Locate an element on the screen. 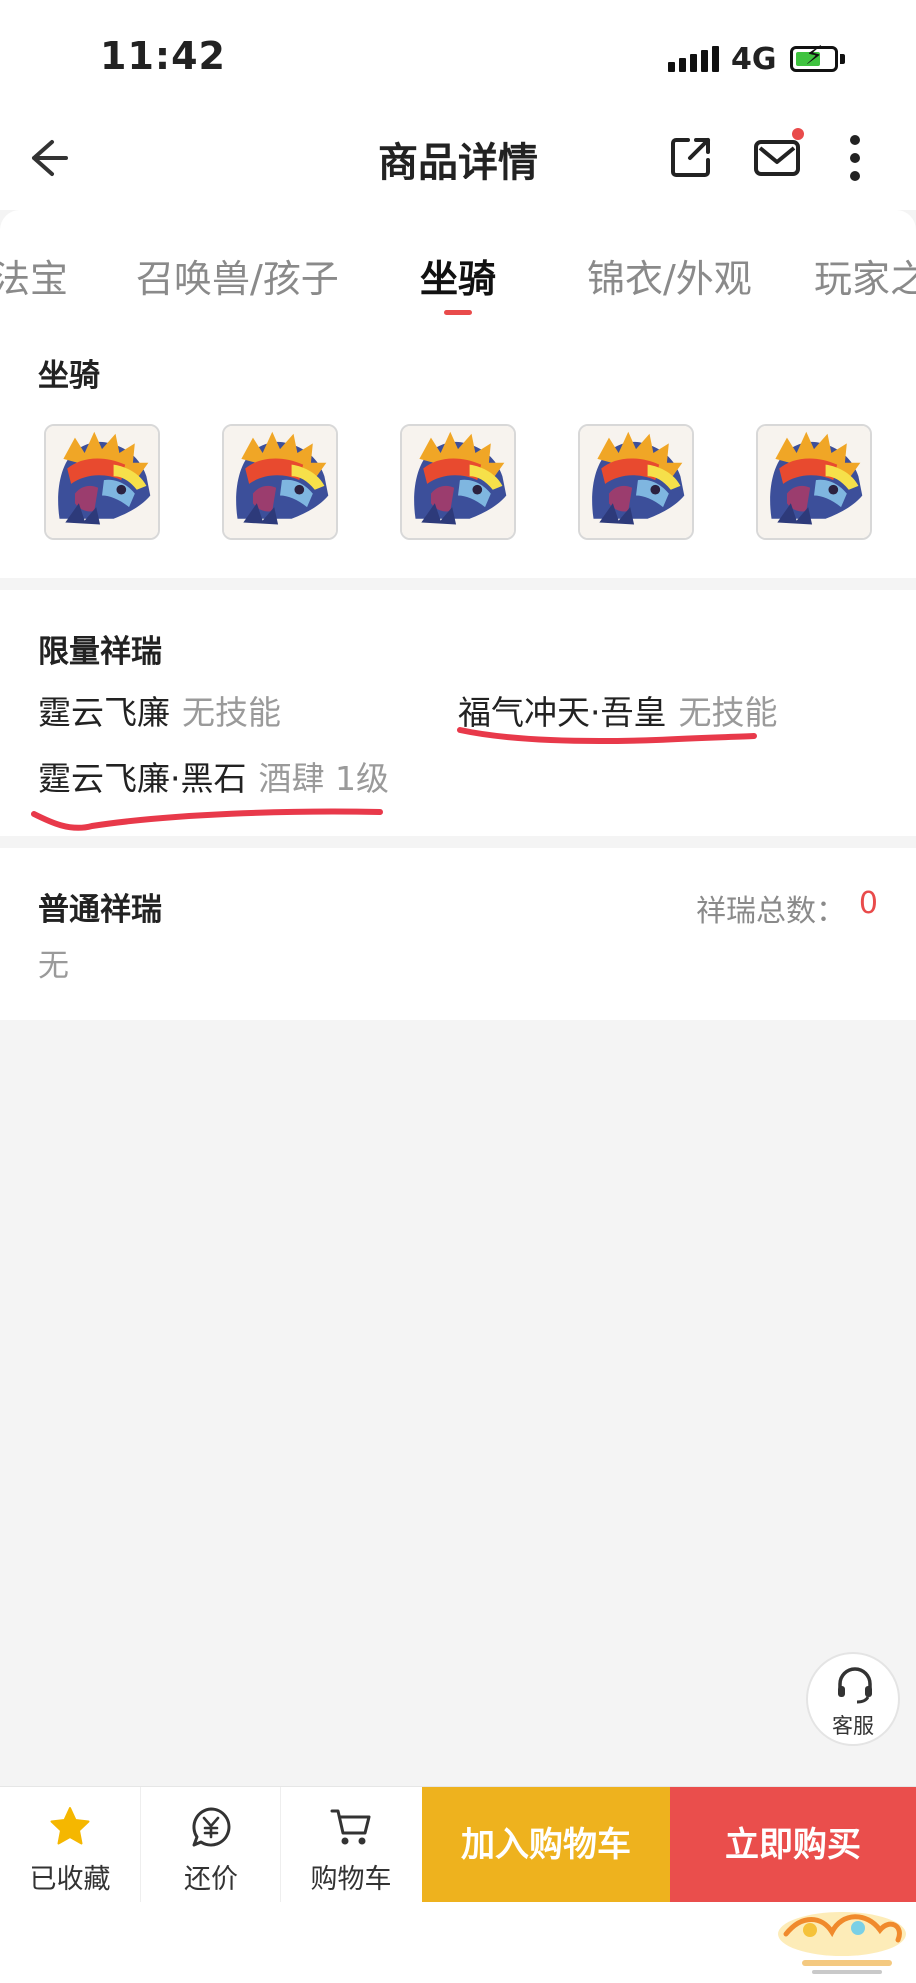 This screenshot has width=916, height=1983. tab-player: 玩家之 is located at coordinates (865, 275).